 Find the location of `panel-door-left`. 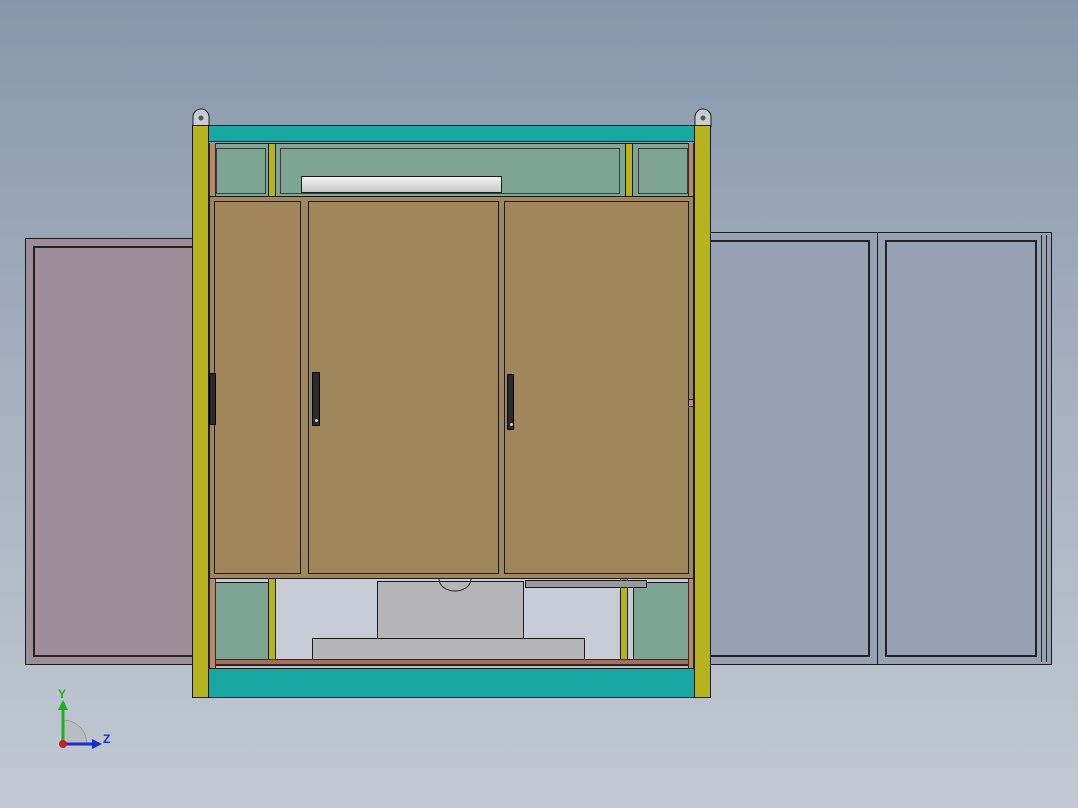

panel-door-left is located at coordinates (257, 387).